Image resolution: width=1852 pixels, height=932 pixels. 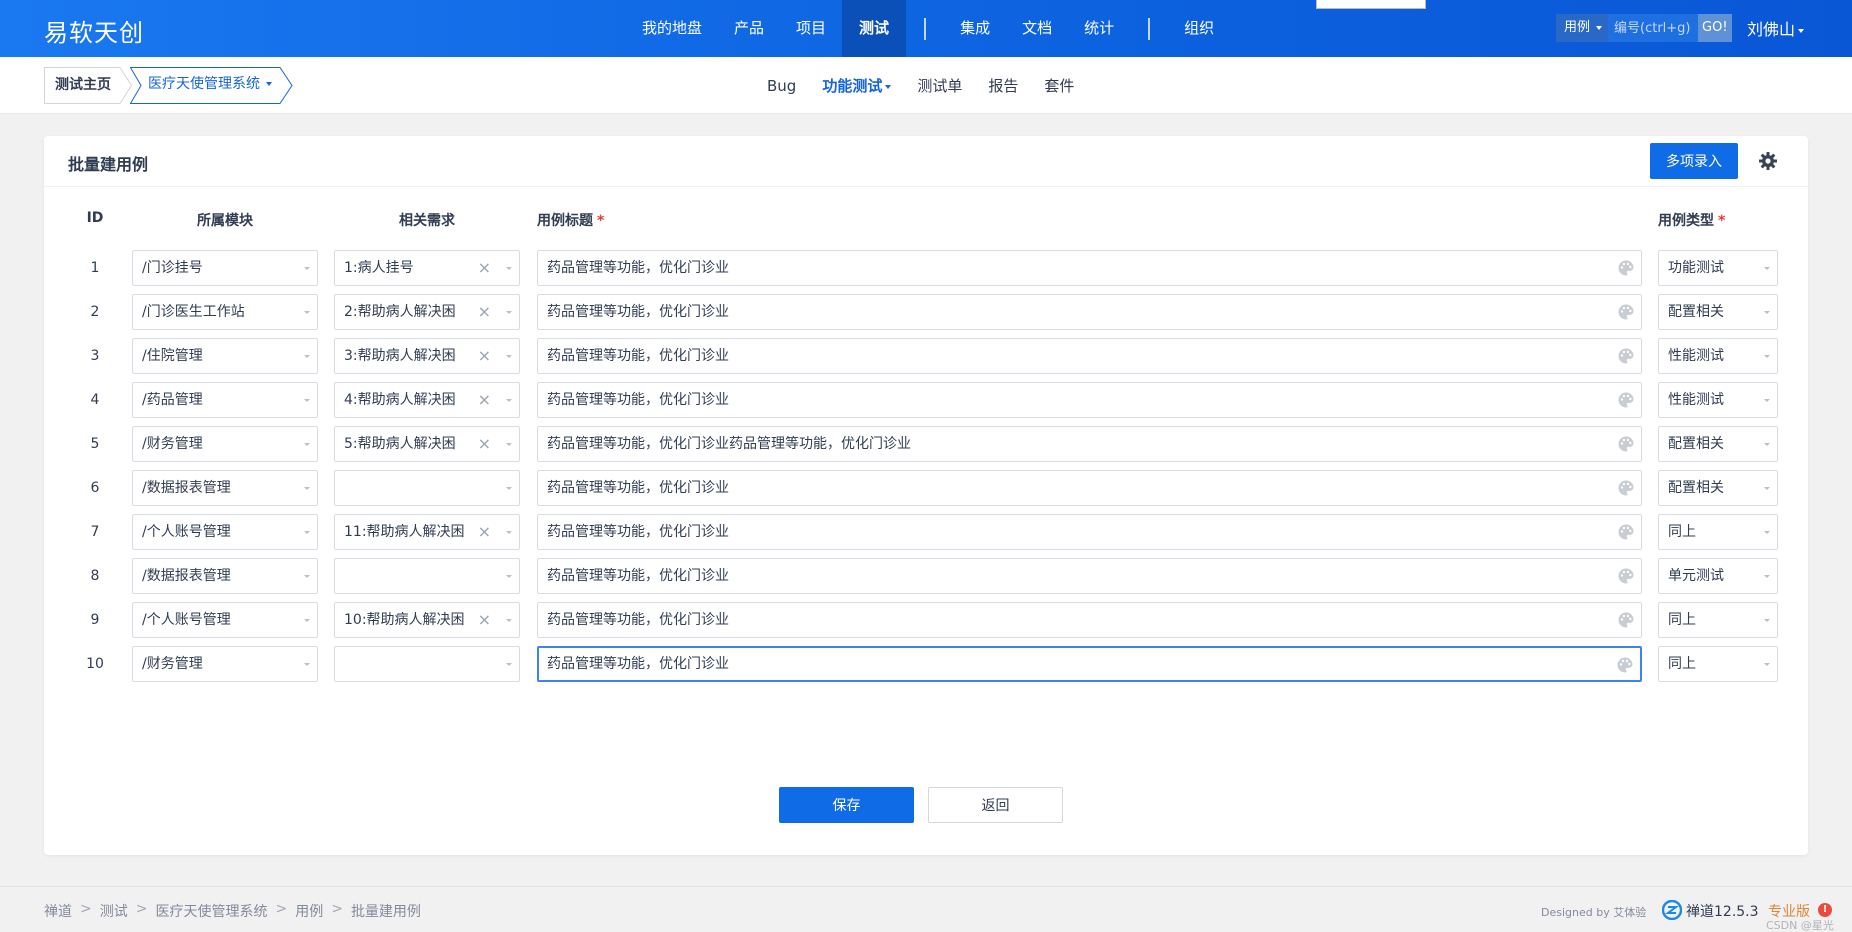 What do you see at coordinates (94, 30) in the screenshot?
I see `brand-logo: 易软天创` at bounding box center [94, 30].